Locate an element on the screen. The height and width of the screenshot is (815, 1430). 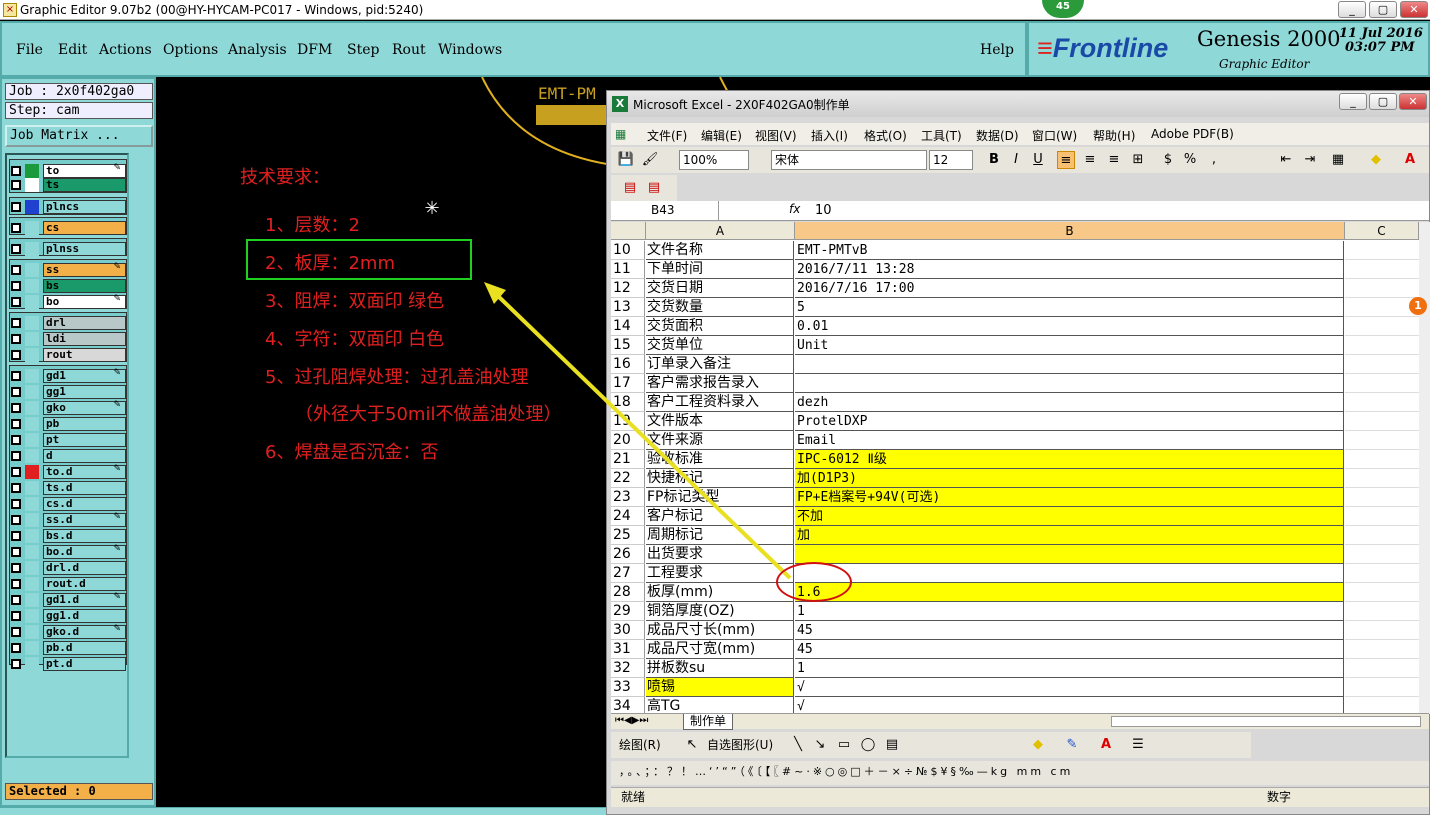
select-all-corner is located at coordinates (628, 231).